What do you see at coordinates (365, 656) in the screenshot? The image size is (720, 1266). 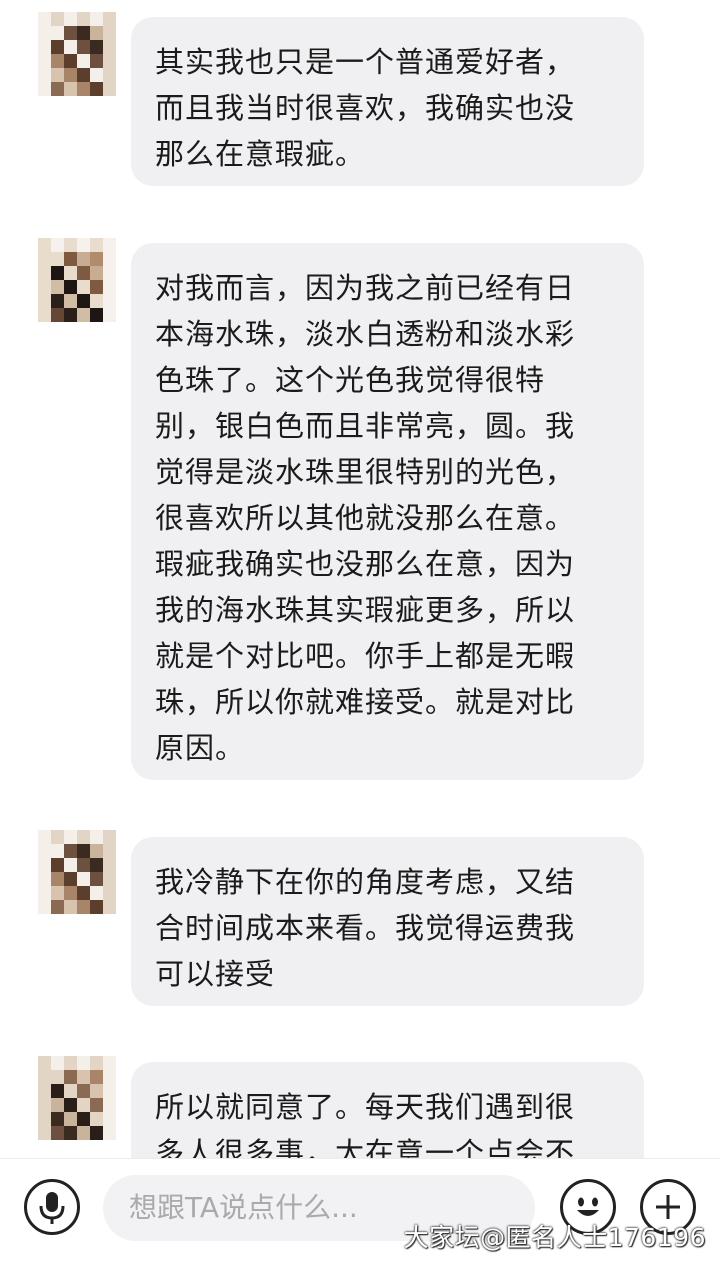 I see `message-line: 就是个对比吧。你手上都是无暇` at bounding box center [365, 656].